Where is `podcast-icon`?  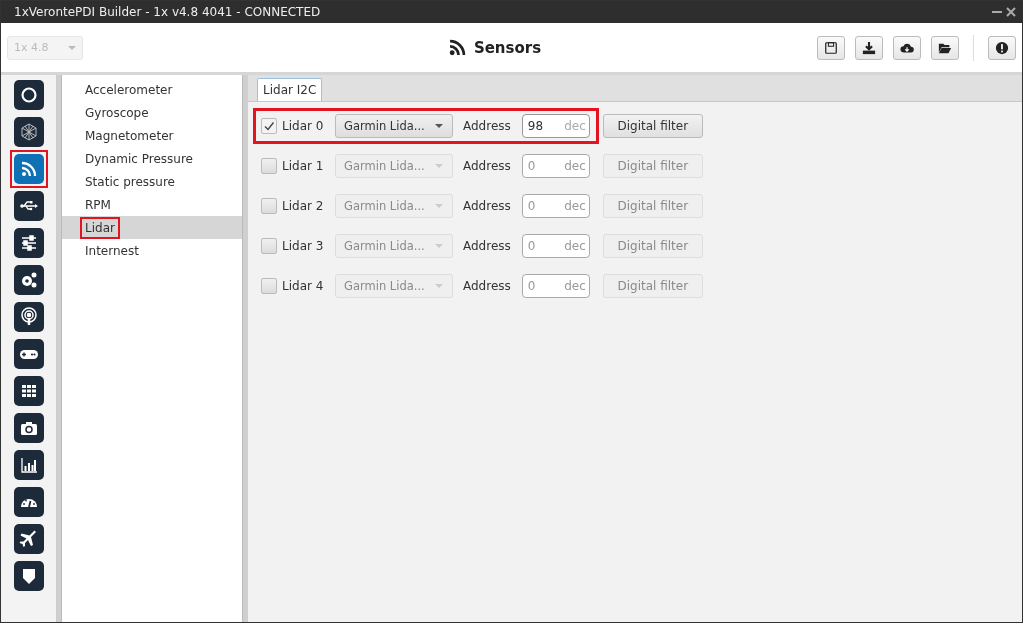
podcast-icon is located at coordinates (28, 317).